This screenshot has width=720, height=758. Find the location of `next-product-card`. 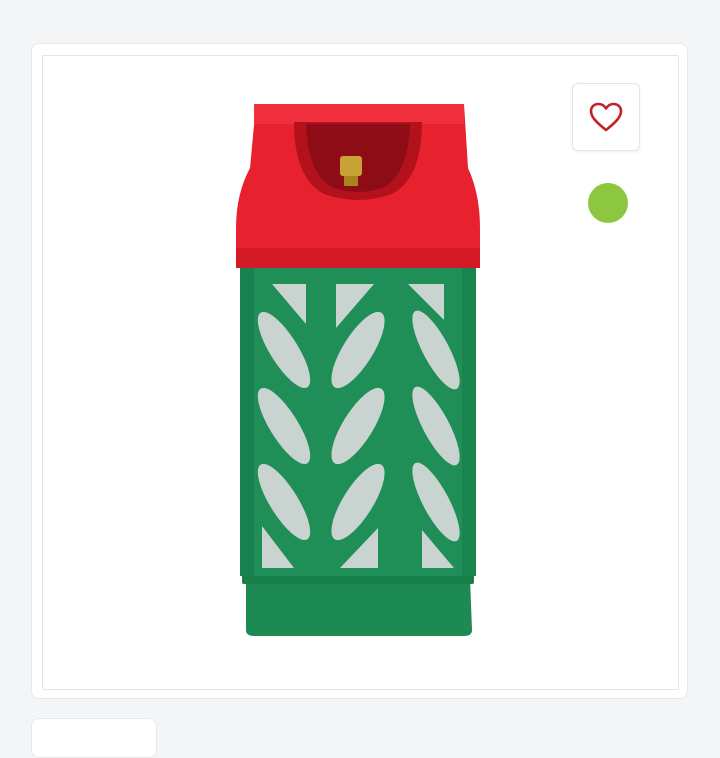

next-product-card is located at coordinates (94, 738).